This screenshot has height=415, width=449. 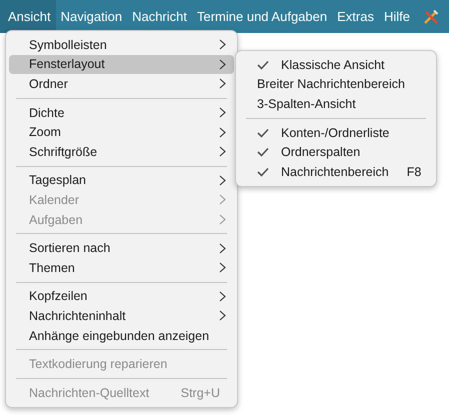 I want to click on menu-item: Zoom, so click(x=121, y=132).